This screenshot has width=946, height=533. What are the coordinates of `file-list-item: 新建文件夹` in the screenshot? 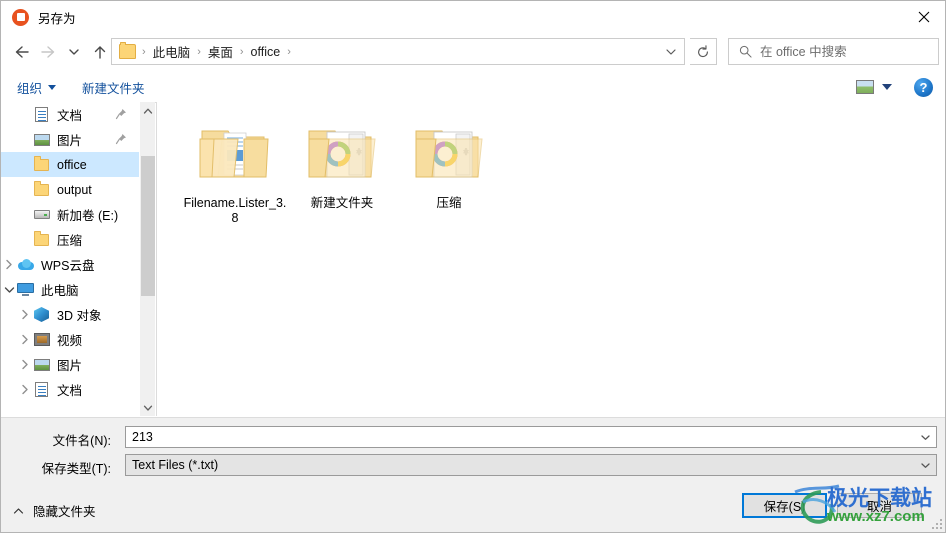 It's located at (342, 159).